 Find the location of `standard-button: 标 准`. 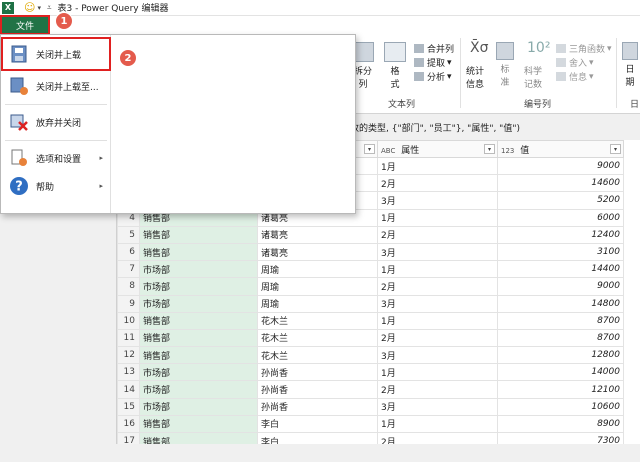

standard-button: 标 准 is located at coordinates (505, 65).